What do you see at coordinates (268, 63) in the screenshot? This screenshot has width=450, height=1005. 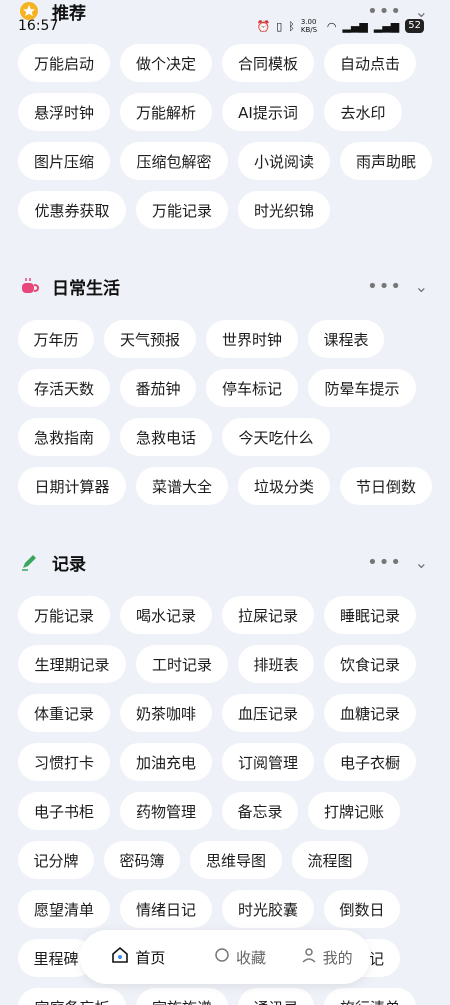 I see `tool-chip: 合同模板` at bounding box center [268, 63].